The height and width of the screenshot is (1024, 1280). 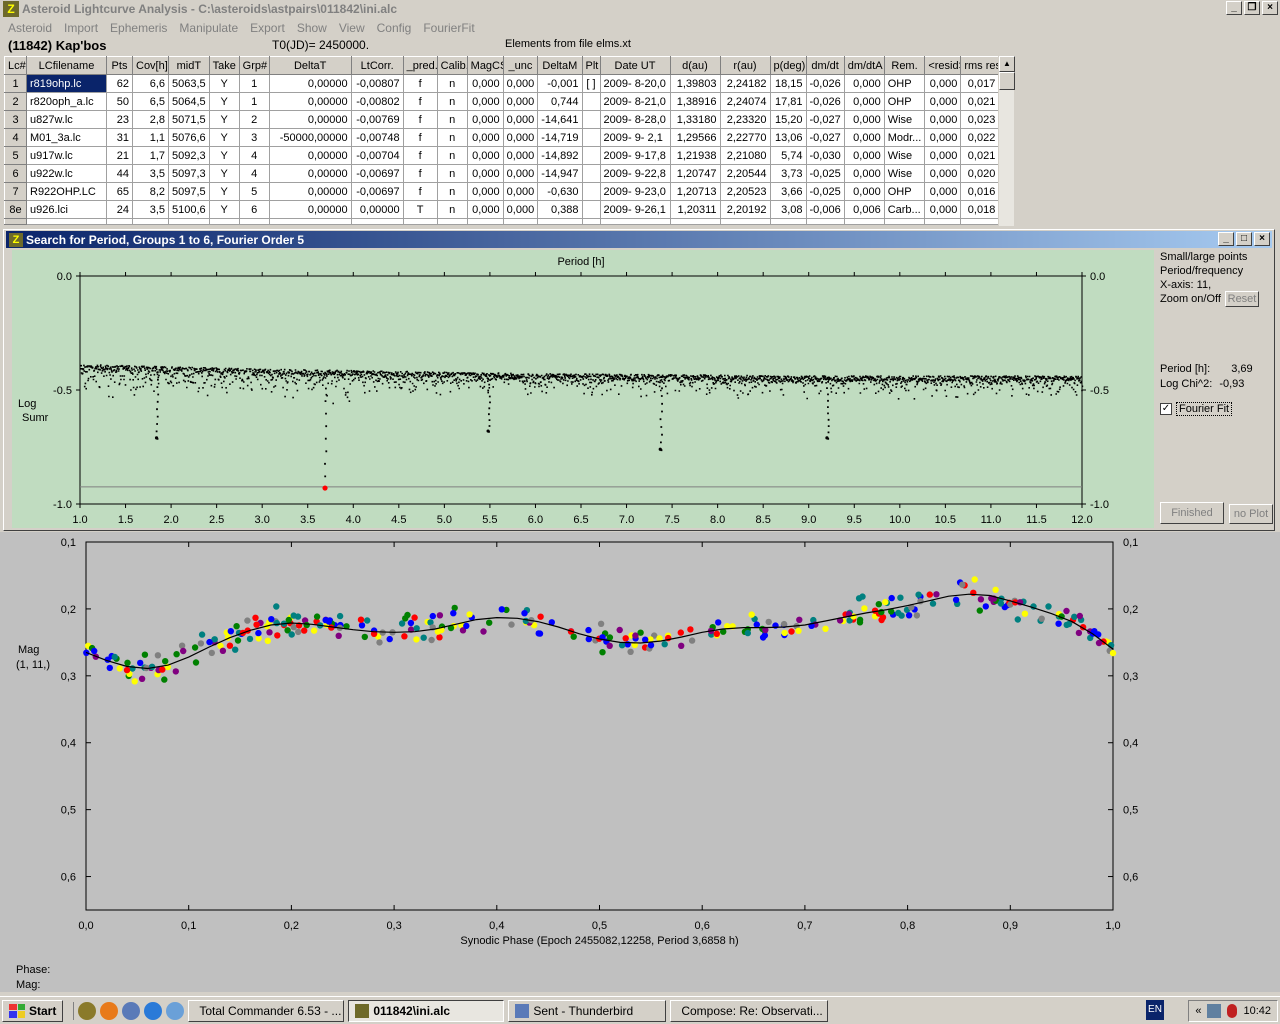 What do you see at coordinates (15, 191) in the screenshot?
I see `row-index: 7` at bounding box center [15, 191].